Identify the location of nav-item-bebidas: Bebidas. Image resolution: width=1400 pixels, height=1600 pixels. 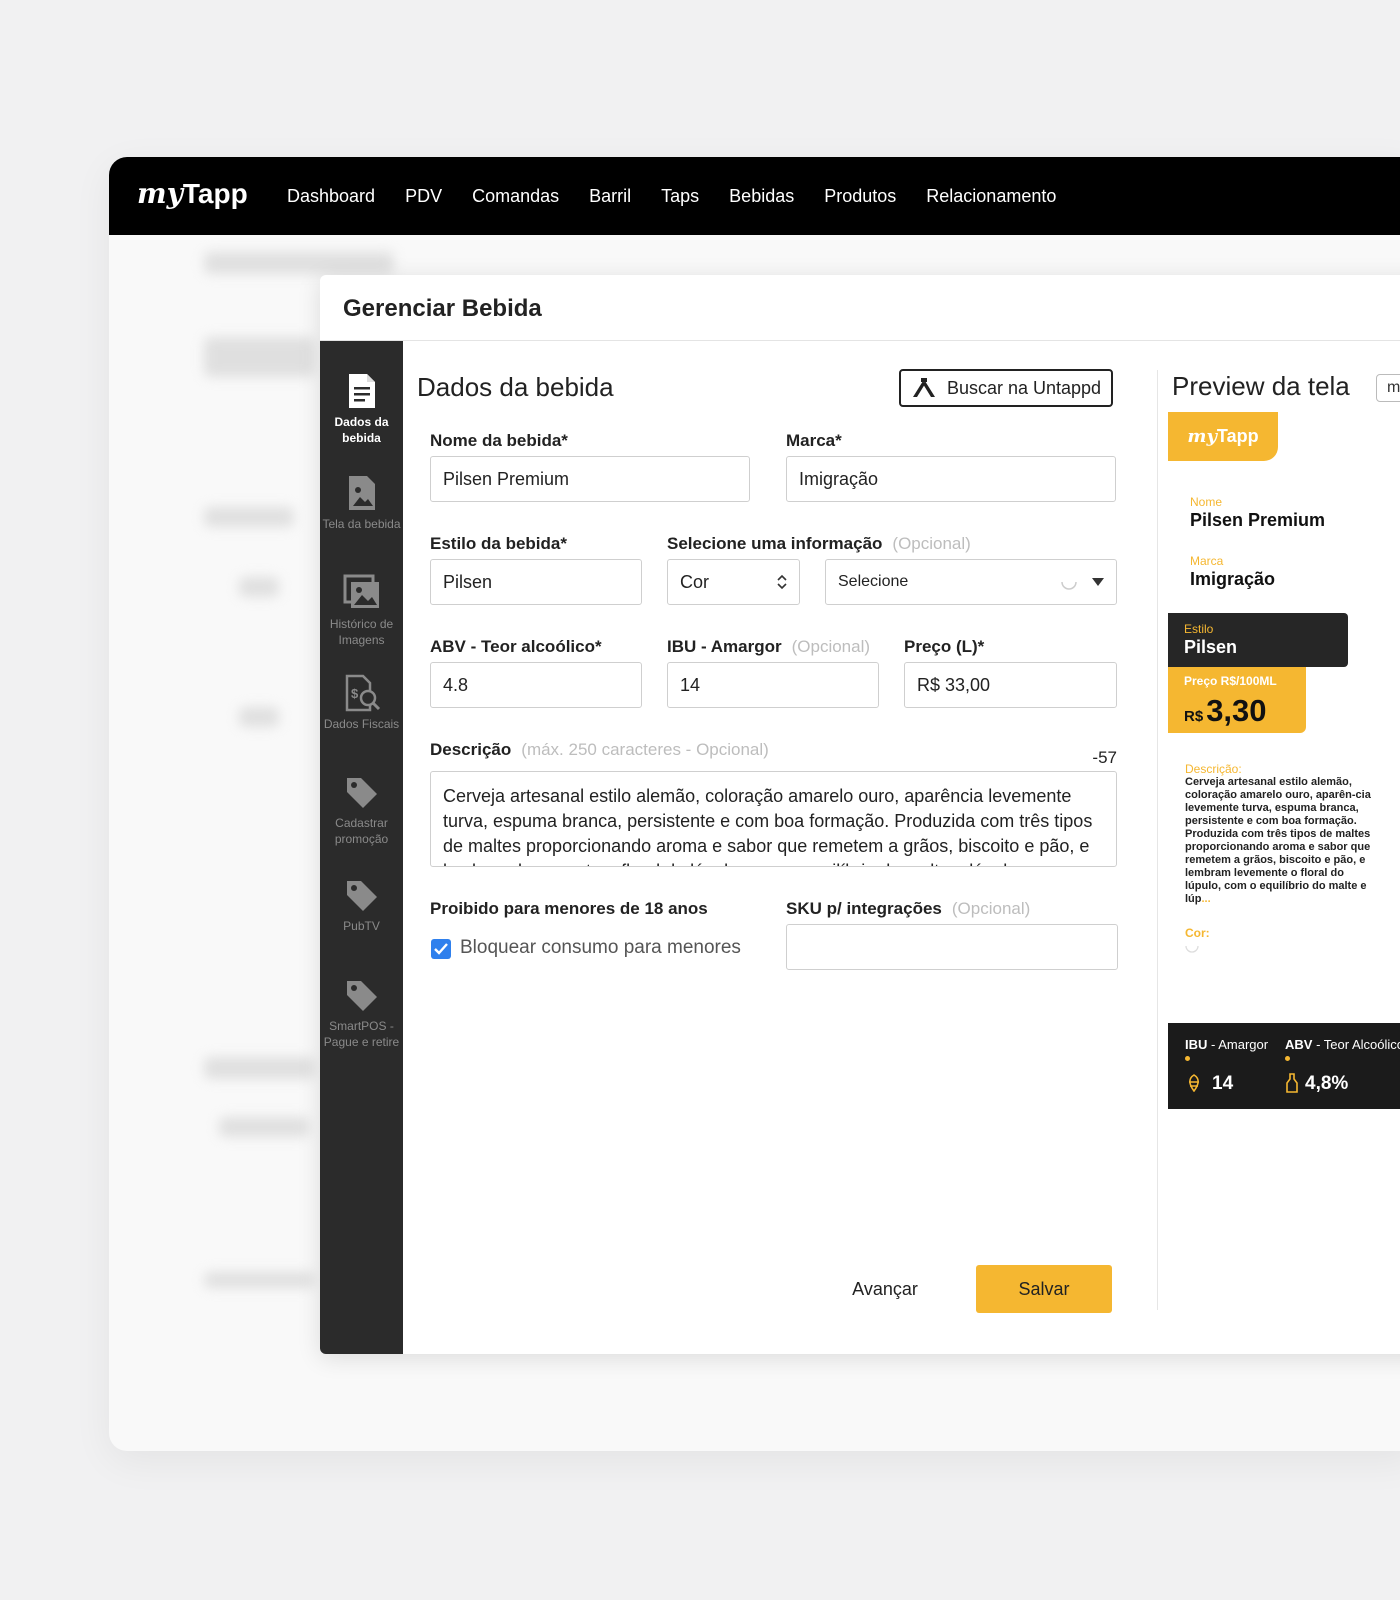
(761, 196).